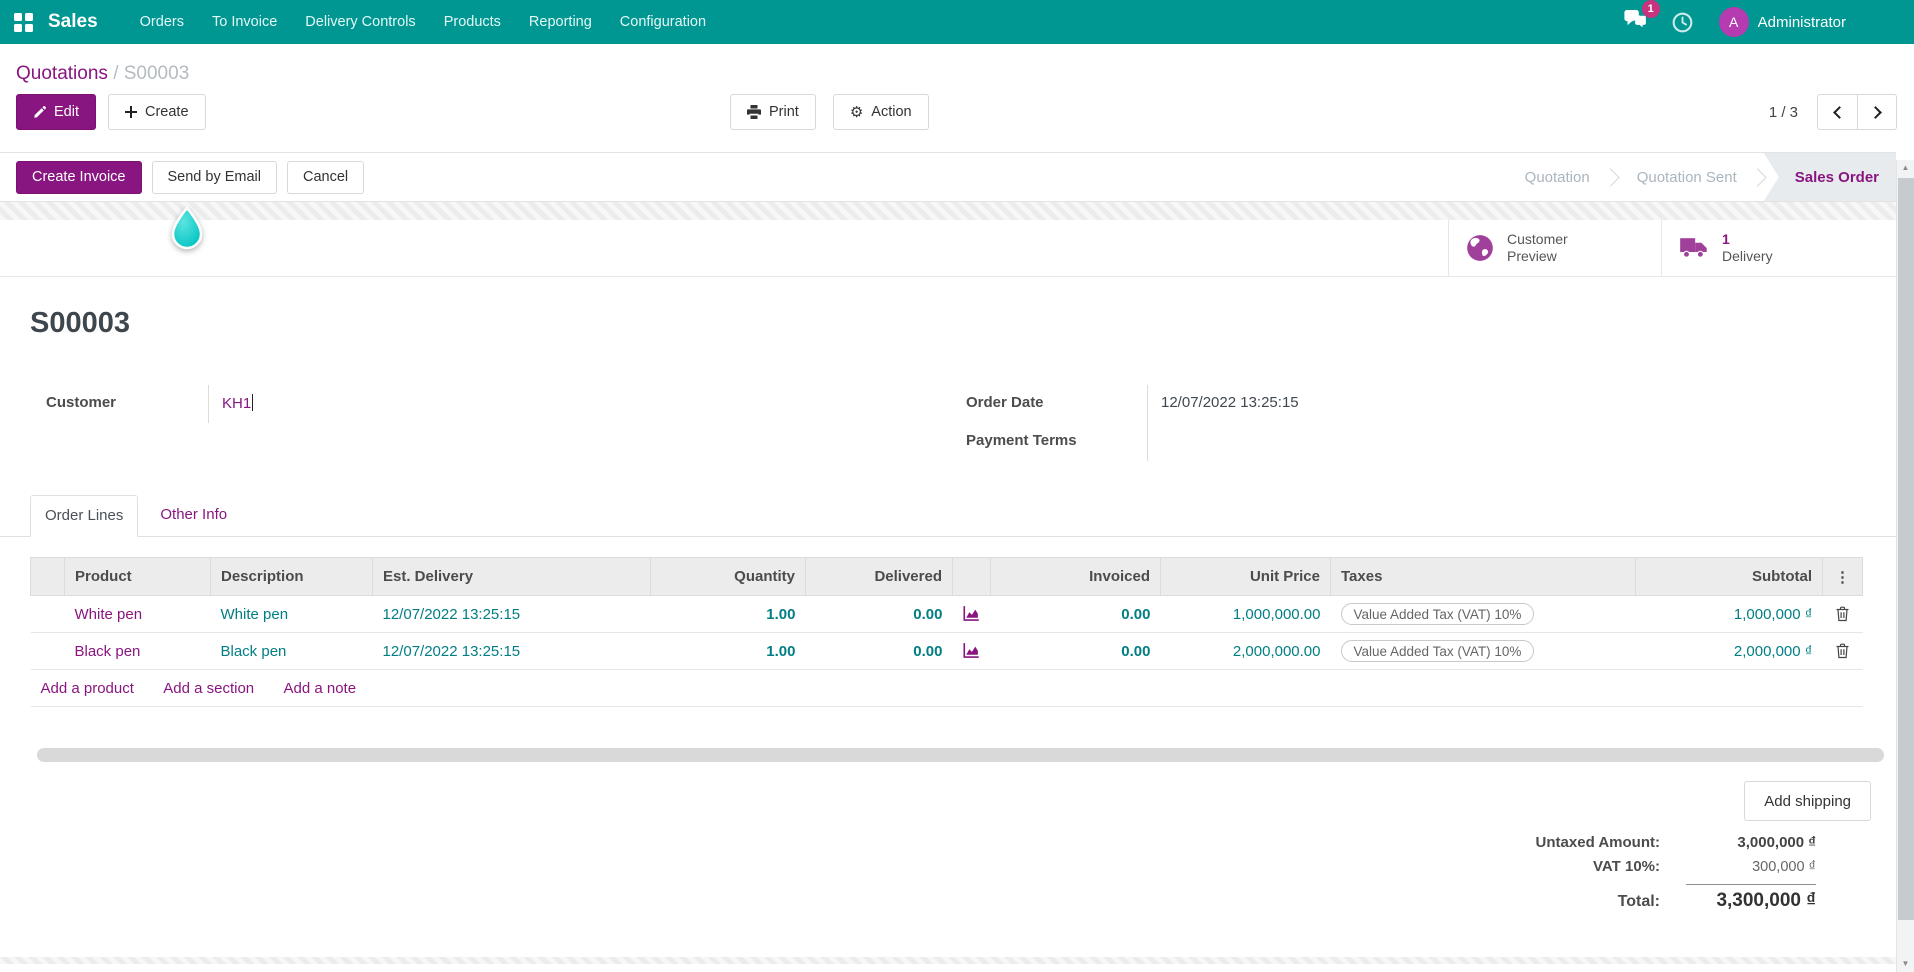 The height and width of the screenshot is (972, 1914). Describe the element at coordinates (56, 112) in the screenshot. I see `edit-button: Edit` at that location.